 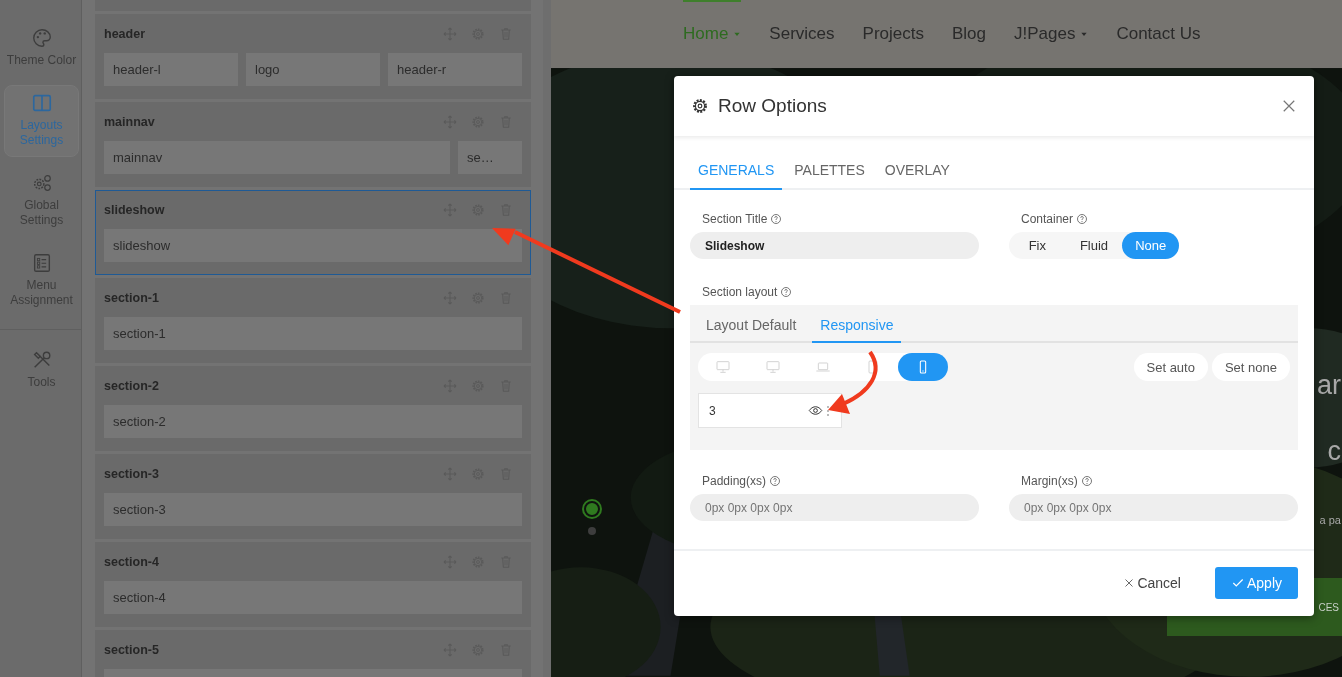 I want to click on row-title: section-4, so click(x=132, y=562).